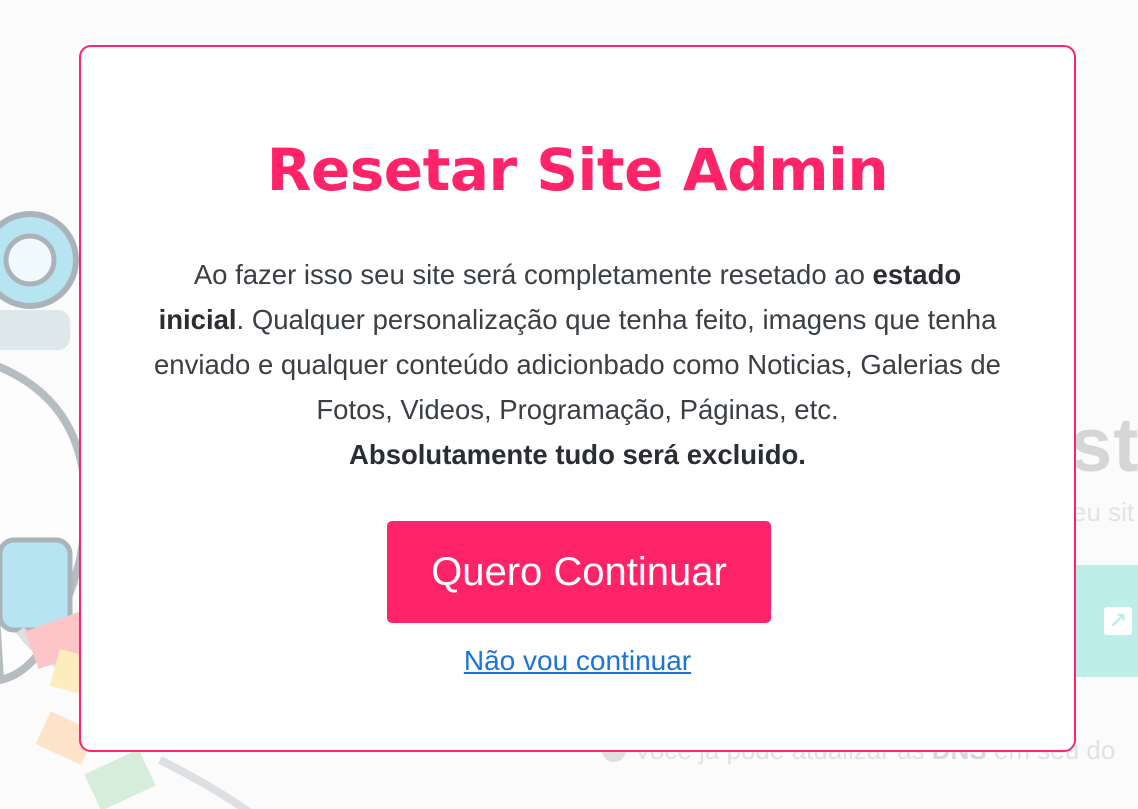 Image resolution: width=1138 pixels, height=809 pixels. What do you see at coordinates (577, 661) in the screenshot?
I see `cancel-link: Não vou continuar` at bounding box center [577, 661].